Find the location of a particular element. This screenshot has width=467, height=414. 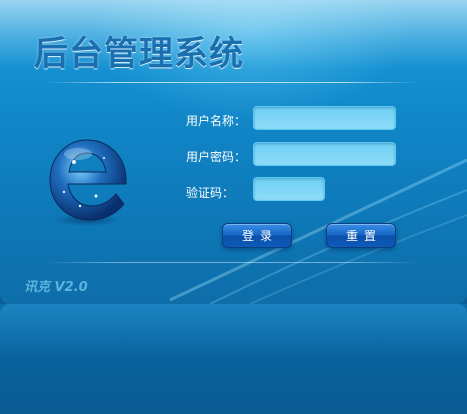

password-input is located at coordinates (324, 154).